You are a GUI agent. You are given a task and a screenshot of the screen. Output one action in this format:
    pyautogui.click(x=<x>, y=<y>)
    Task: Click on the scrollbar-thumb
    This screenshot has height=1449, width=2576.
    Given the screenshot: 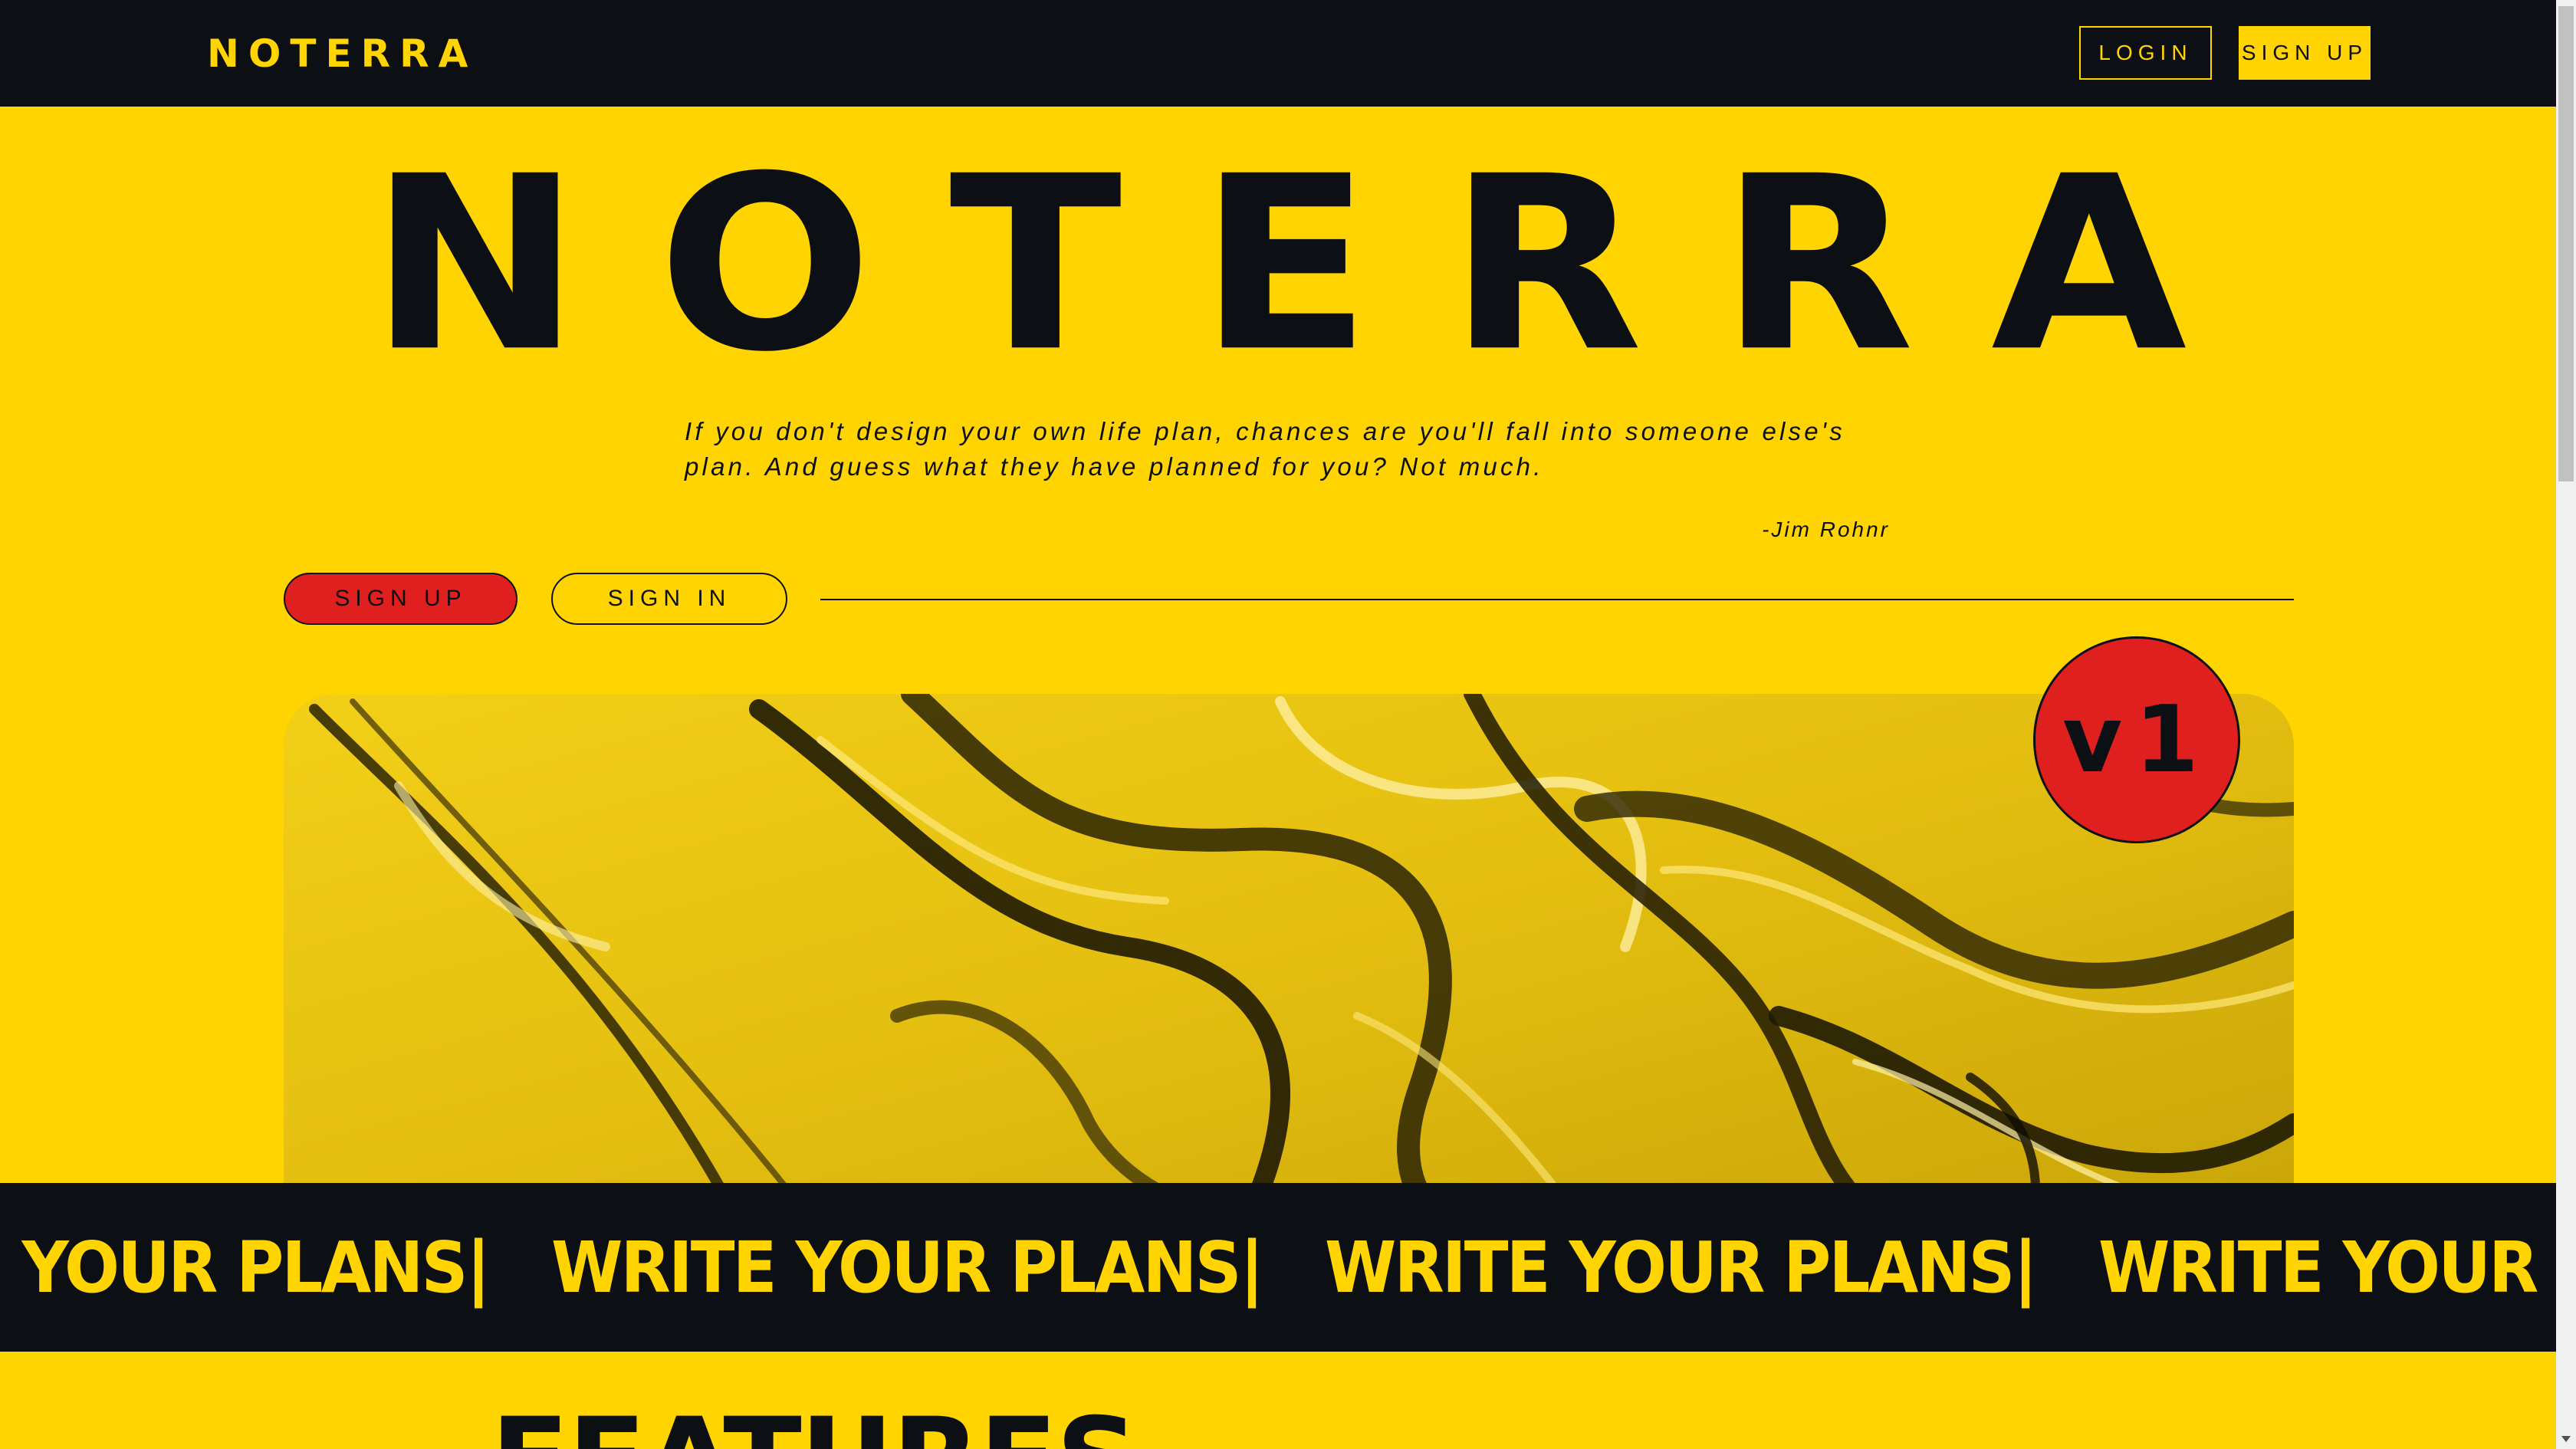 What is the action you would take?
    pyautogui.click(x=2566, y=244)
    